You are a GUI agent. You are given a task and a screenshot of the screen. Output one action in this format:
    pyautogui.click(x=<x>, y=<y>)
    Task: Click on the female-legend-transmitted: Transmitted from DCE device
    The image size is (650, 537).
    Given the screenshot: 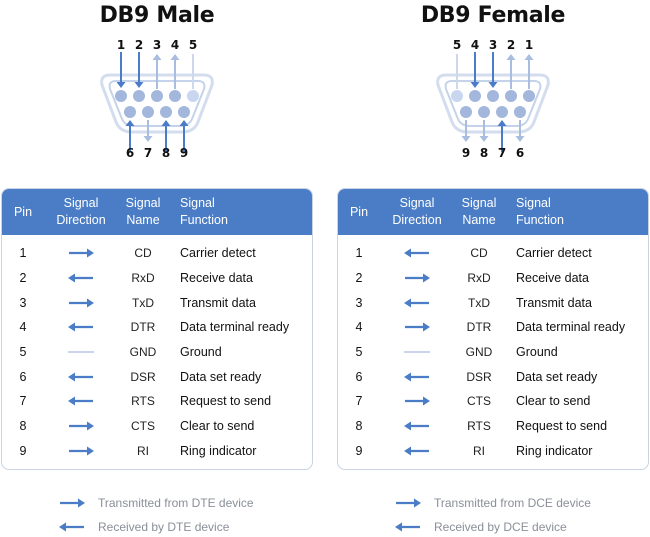 What is the action you would take?
    pyautogui.click(x=522, y=503)
    